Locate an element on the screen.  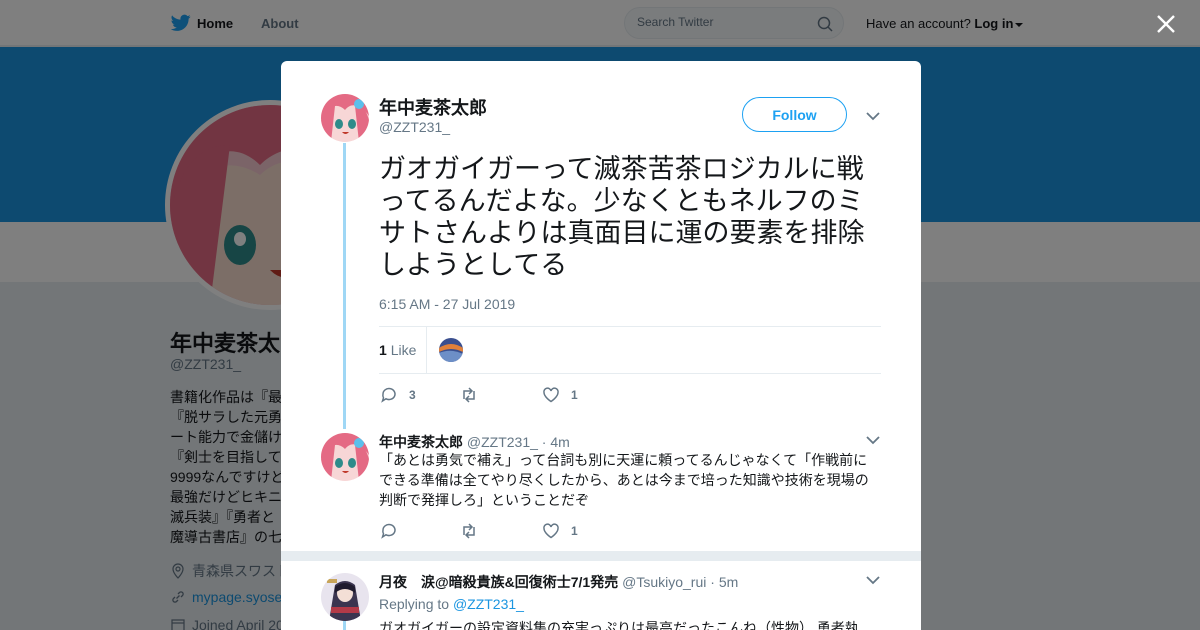
reply-author-name: 年中麦茶太郎 is located at coordinates (421, 442).